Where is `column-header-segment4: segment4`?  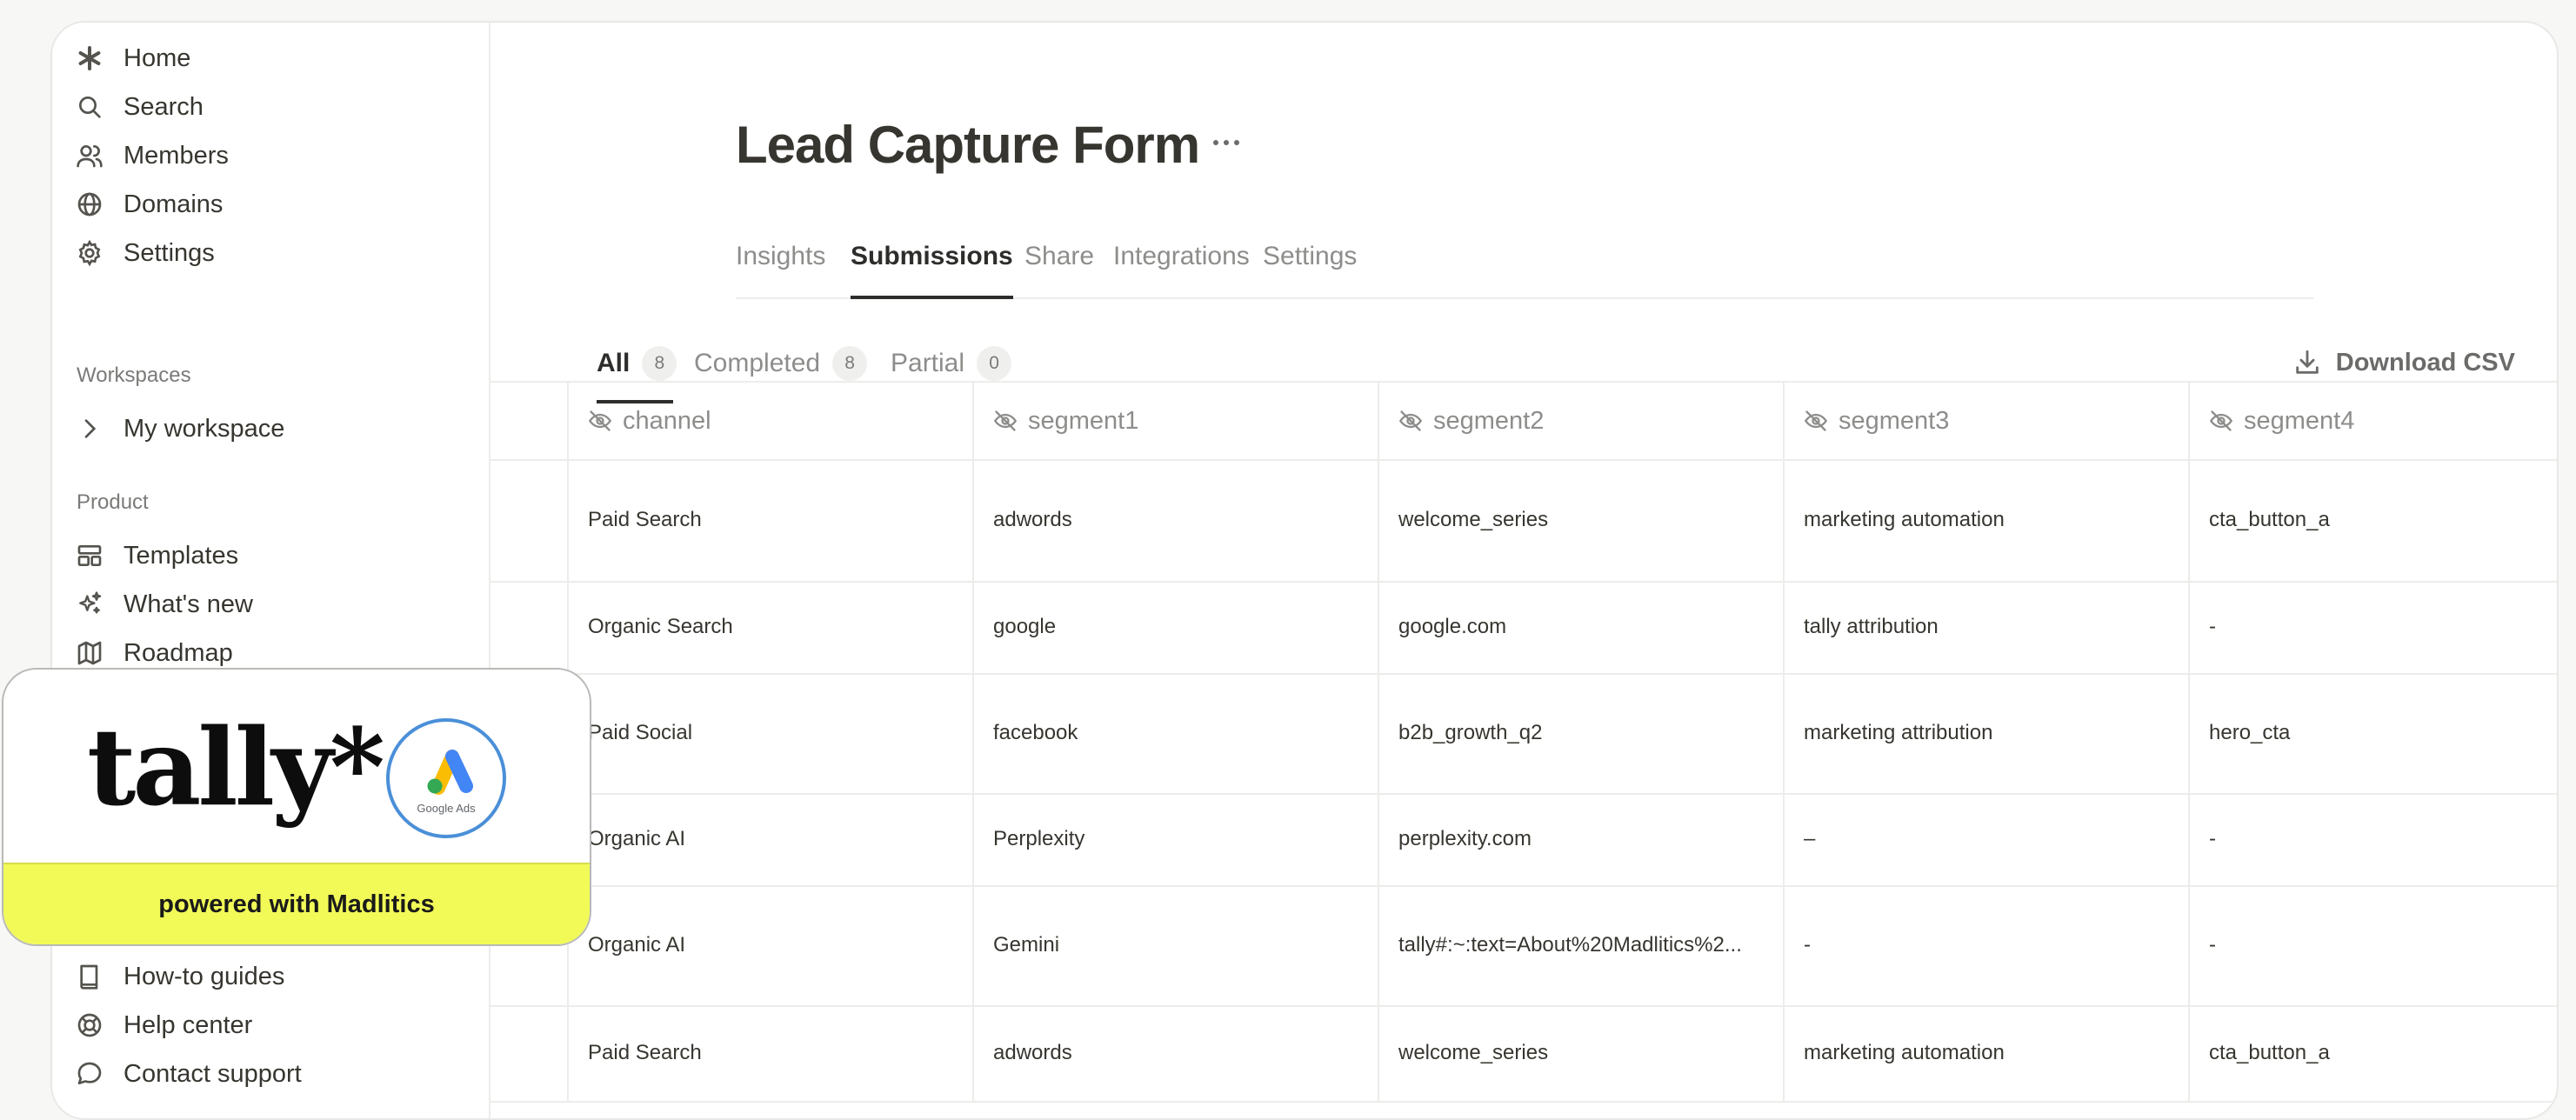 column-header-segment4: segment4 is located at coordinates (2372, 421).